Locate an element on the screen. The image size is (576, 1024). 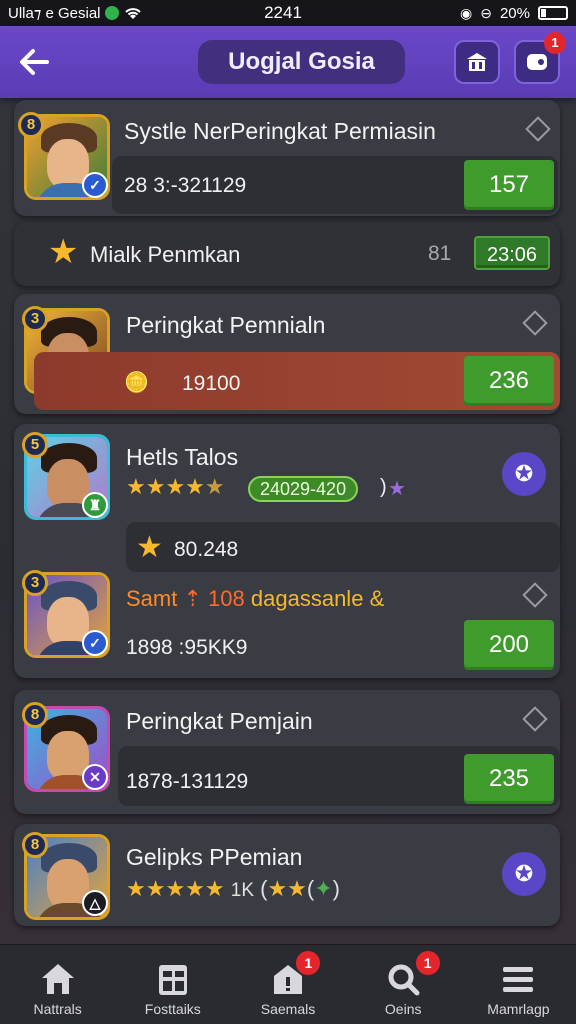
highlight-num: 108 is located at coordinates (226, 598).